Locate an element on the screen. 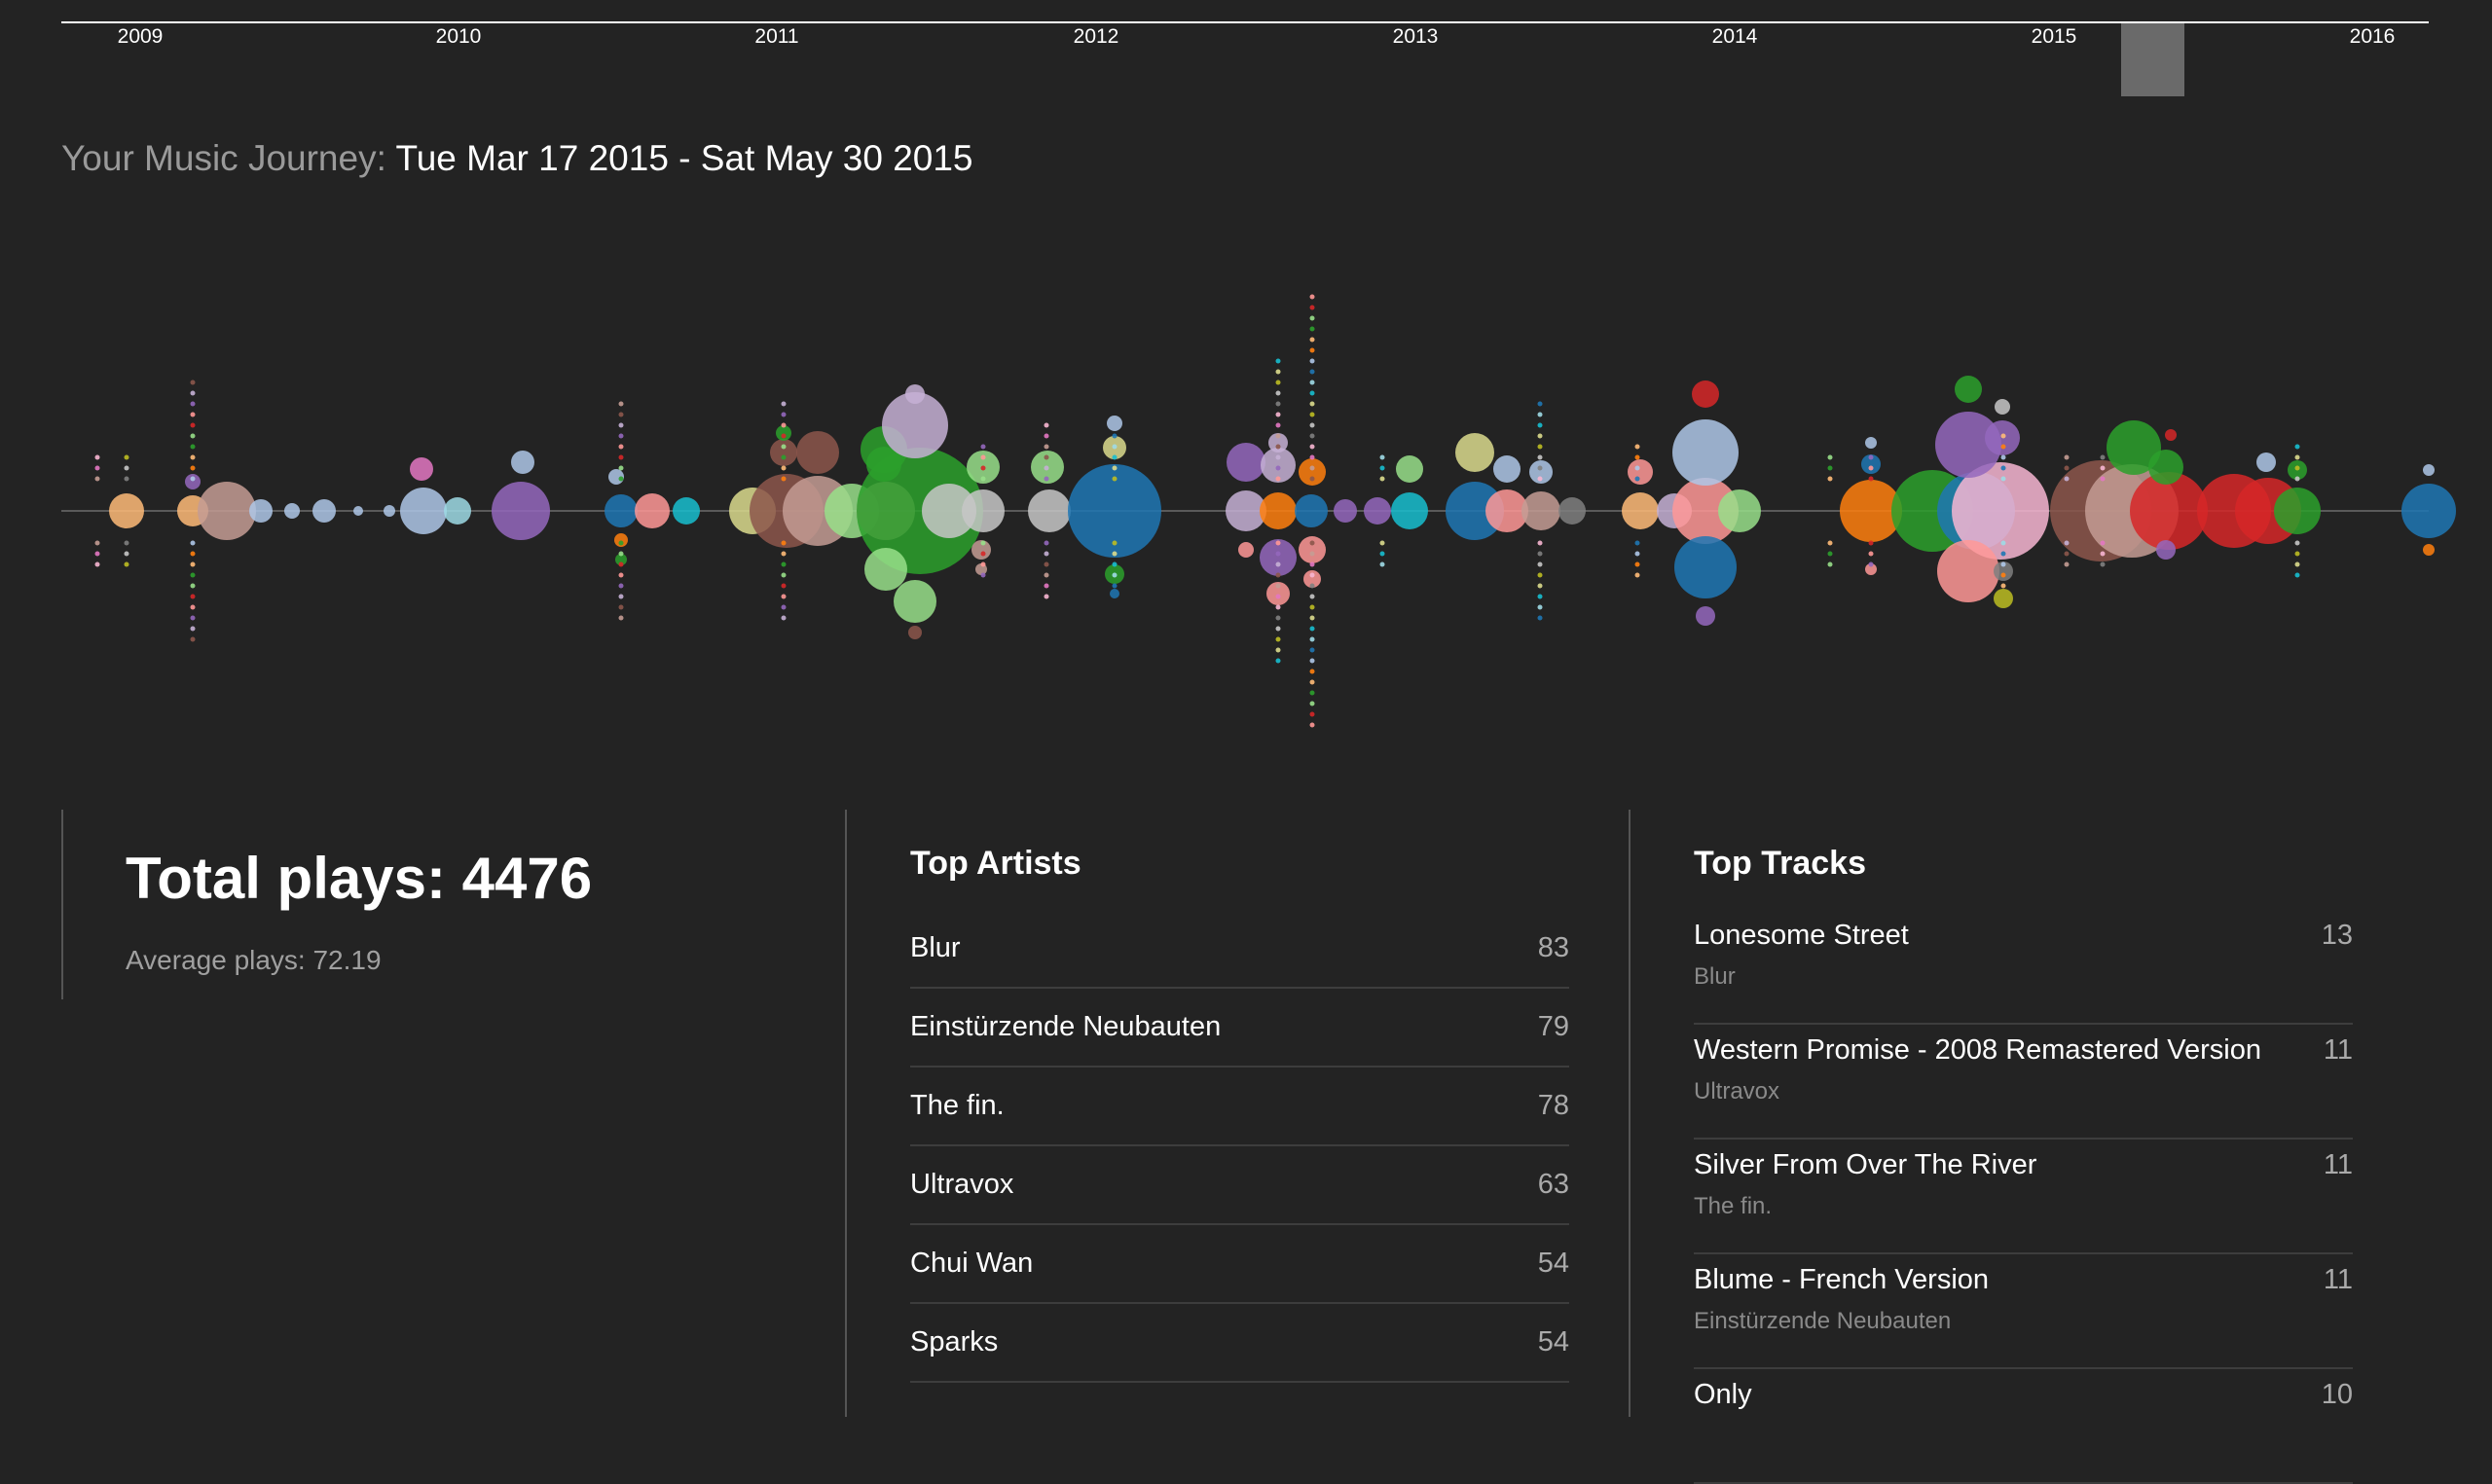  track-row: Silver From Over The River The fin. 11 is located at coordinates (2023, 1197).